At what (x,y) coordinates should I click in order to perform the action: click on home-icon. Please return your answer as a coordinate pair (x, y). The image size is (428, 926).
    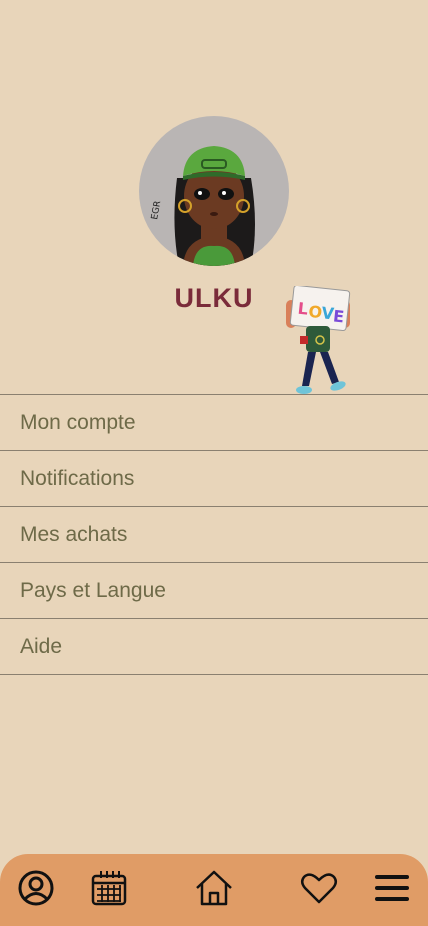
    Looking at the image, I should click on (214, 888).